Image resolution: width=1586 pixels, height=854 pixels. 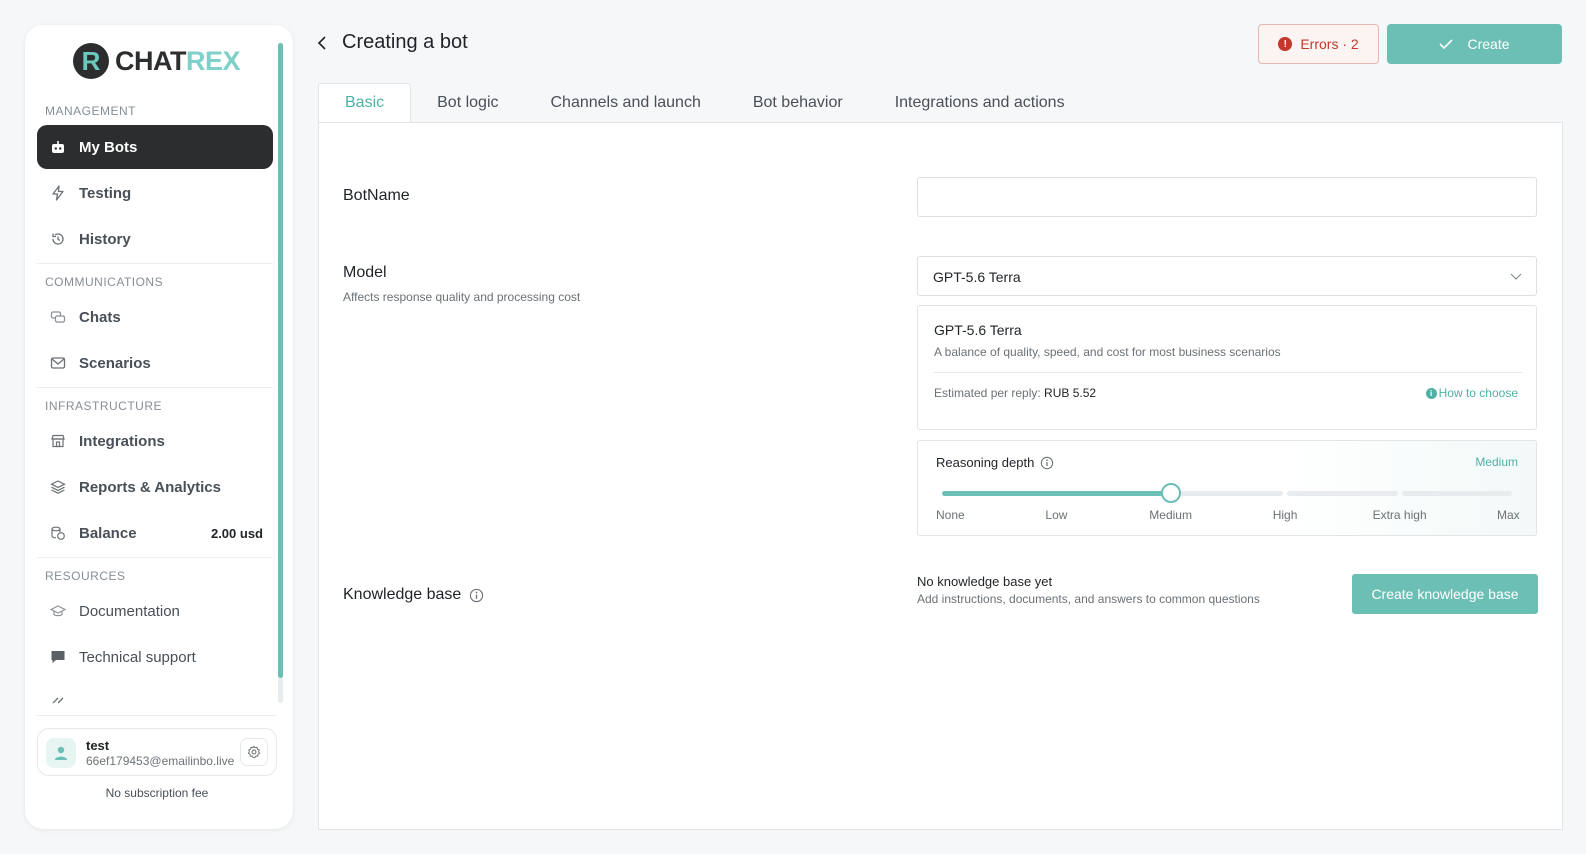 What do you see at coordinates (58, 193) in the screenshot?
I see `lightning-icon` at bounding box center [58, 193].